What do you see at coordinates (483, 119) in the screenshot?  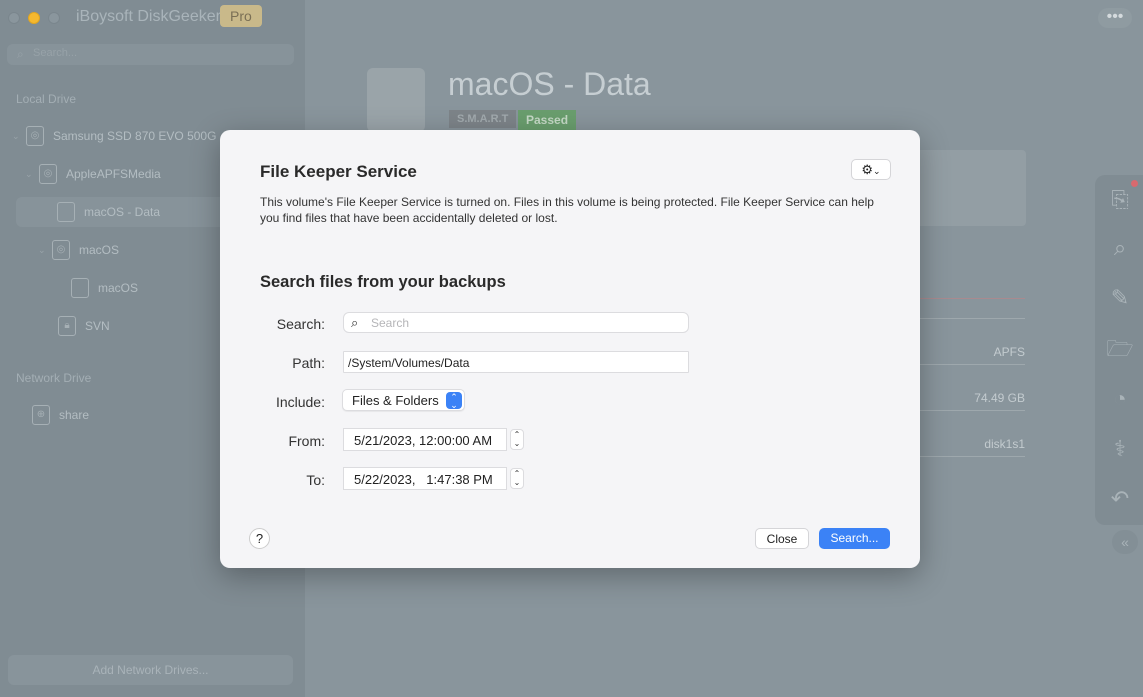 I see `smart-label: S.M.A.R.T` at bounding box center [483, 119].